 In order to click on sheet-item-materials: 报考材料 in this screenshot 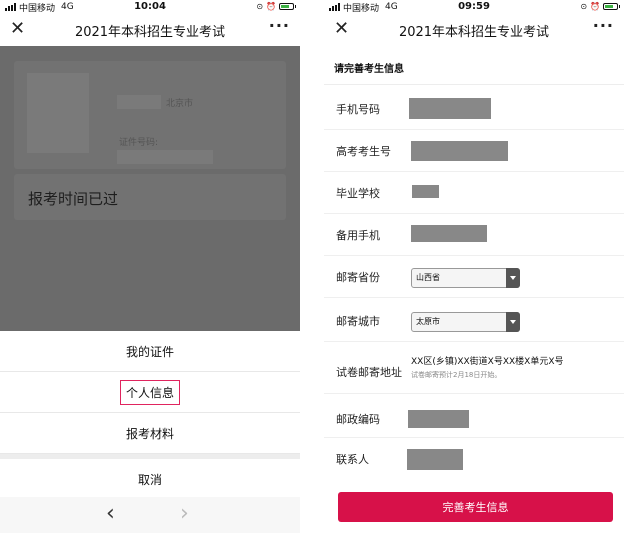, I will do `click(150, 433)`.